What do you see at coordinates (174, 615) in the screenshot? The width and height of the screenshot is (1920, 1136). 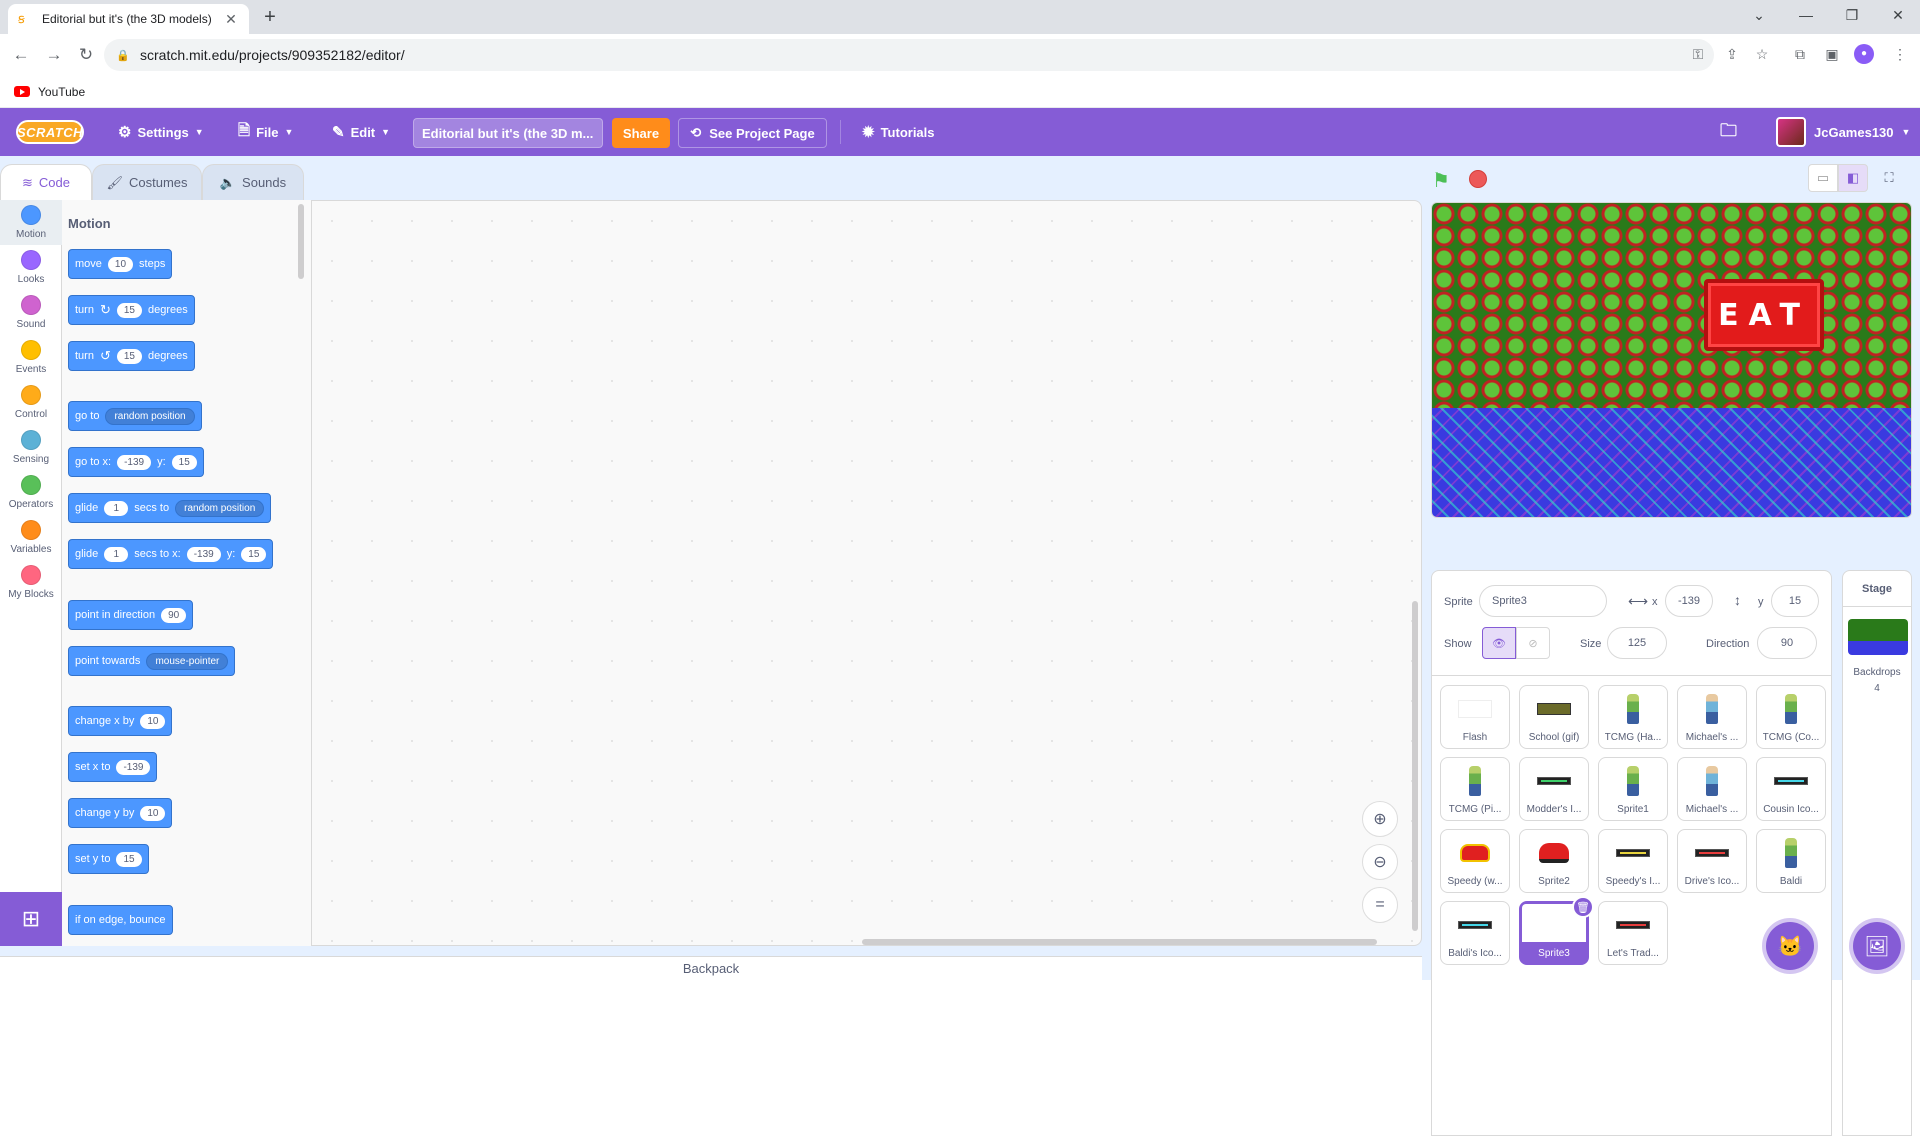 I see `block-input: 90` at bounding box center [174, 615].